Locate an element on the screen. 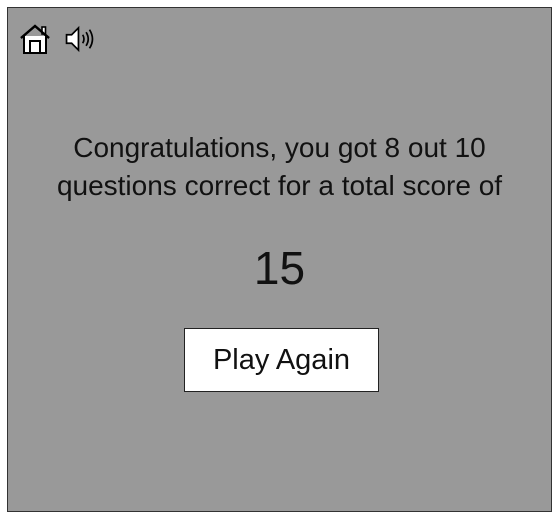 The width and height of the screenshot is (557, 517). speaker-volume-icon is located at coordinates (81, 39).